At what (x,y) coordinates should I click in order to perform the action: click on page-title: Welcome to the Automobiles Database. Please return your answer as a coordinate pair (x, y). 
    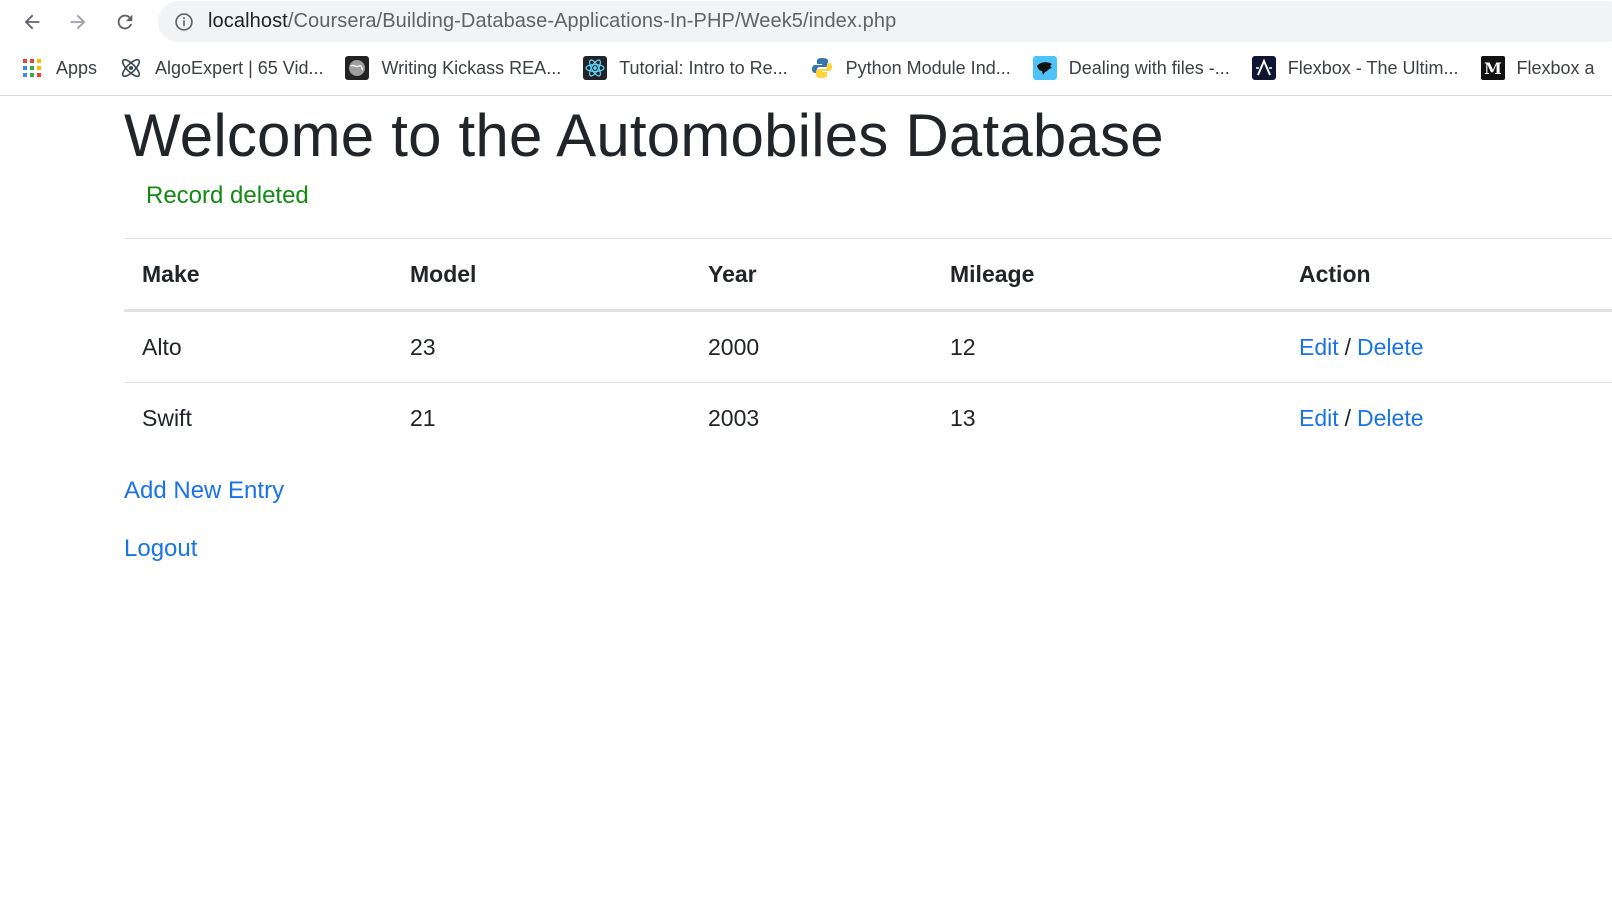
    Looking at the image, I should click on (644, 135).